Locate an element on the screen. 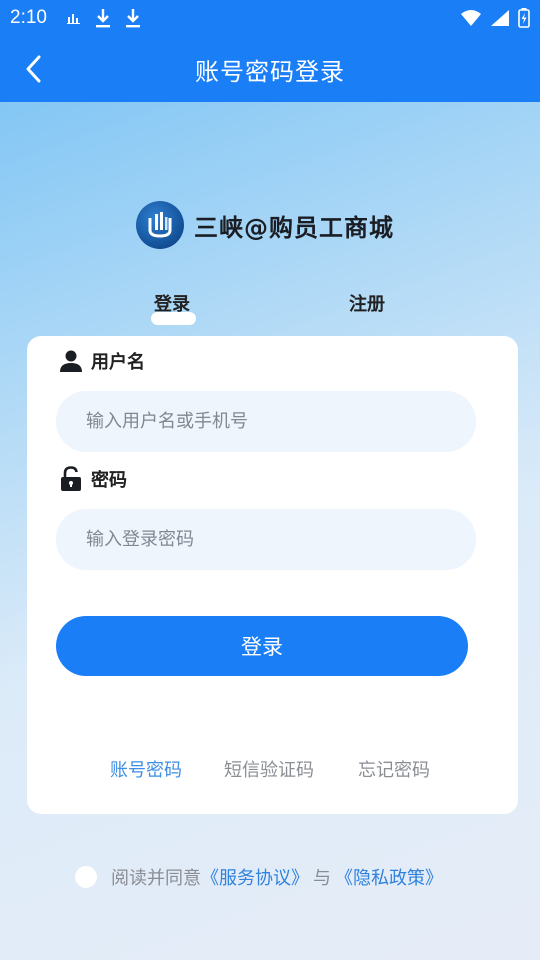 Image resolution: width=540 pixels, height=960 pixels. unlock-icon is located at coordinates (71, 478).